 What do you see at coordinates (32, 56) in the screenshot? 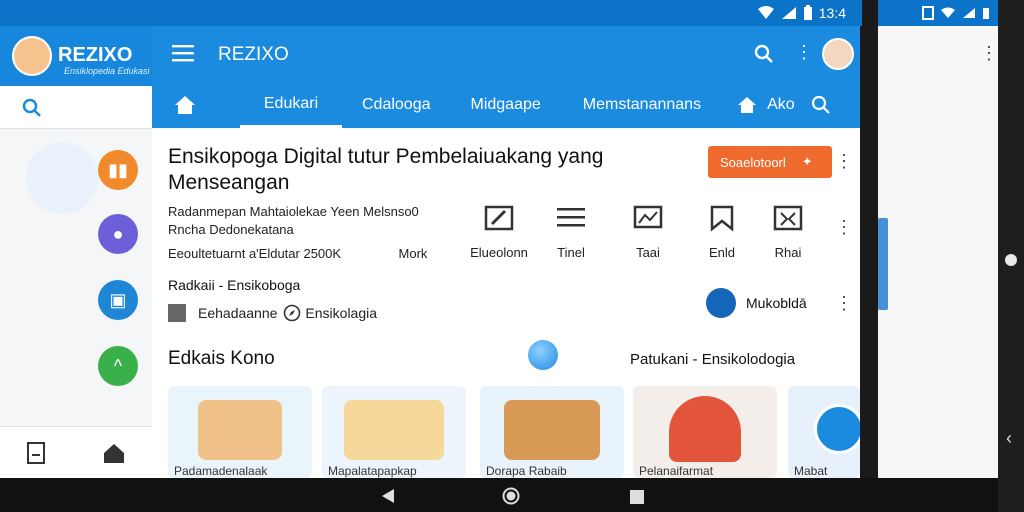
I see `mascot-avatar` at bounding box center [32, 56].